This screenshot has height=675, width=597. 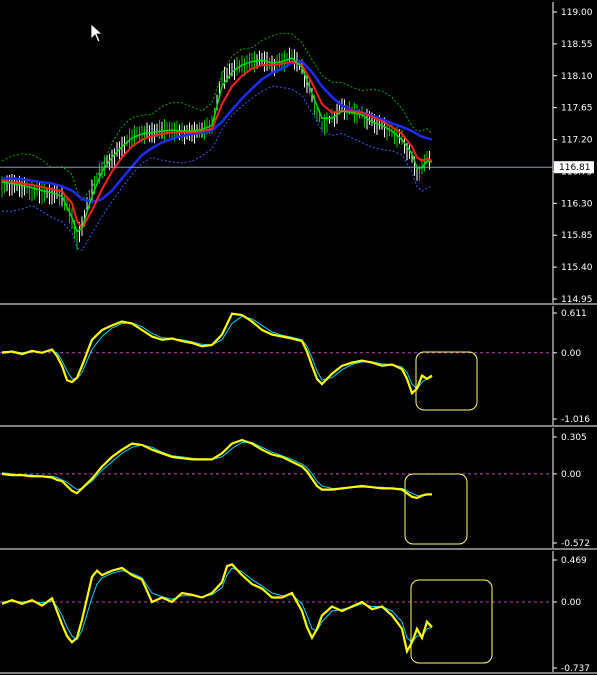 I want to click on tick-label: 117.20, so click(x=577, y=141).